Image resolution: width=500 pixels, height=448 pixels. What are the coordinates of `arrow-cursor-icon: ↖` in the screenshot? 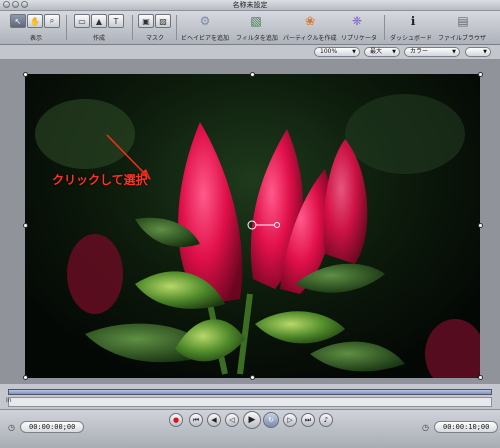 It's located at (18, 21).